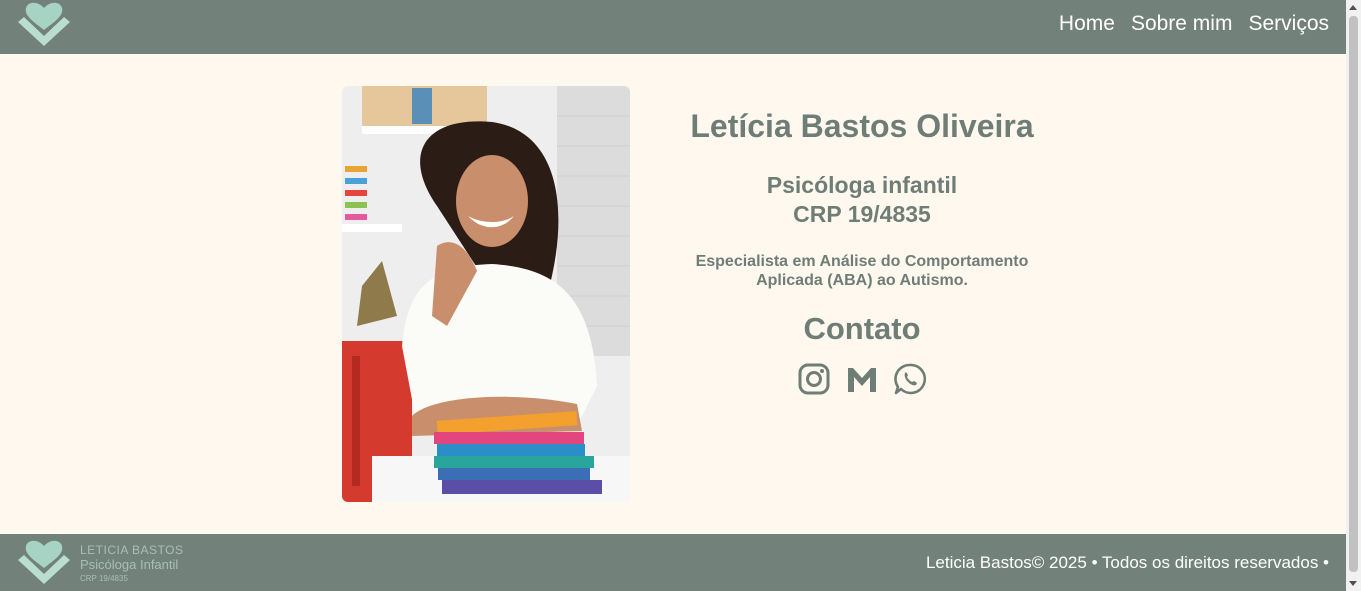 This screenshot has height=591, width=1361. I want to click on footer-brand-name: LETICIA BASTOS, so click(132, 550).